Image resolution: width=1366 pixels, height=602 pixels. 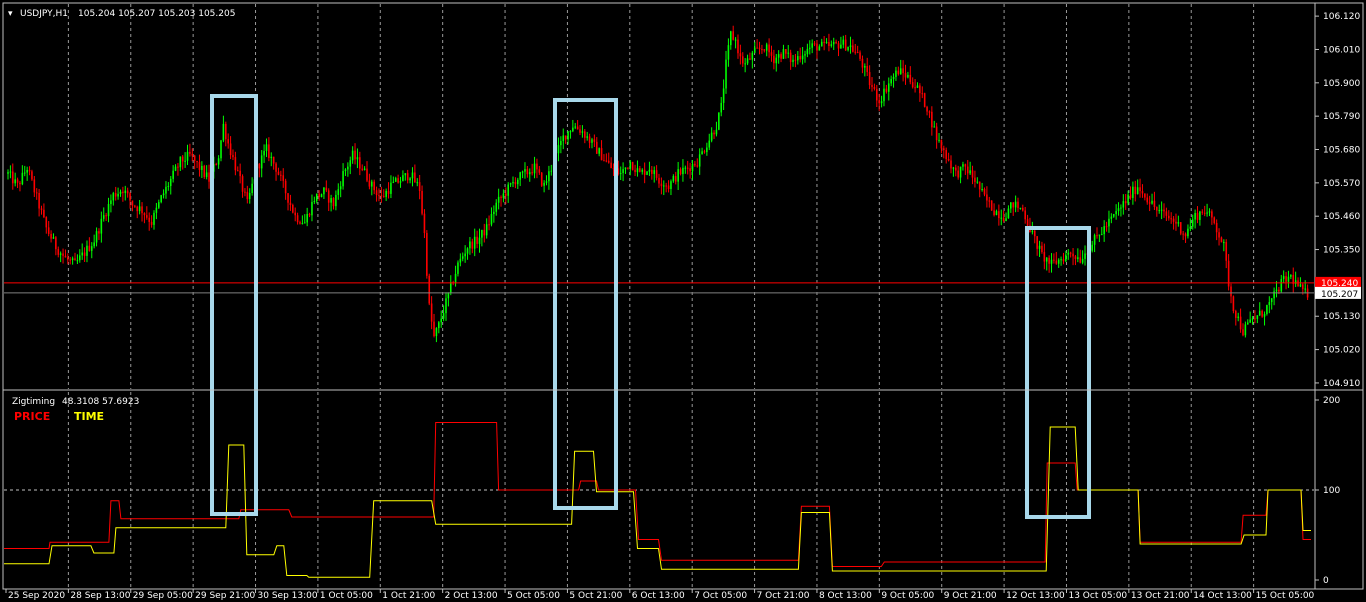 I want to click on price-label: 105.570, so click(x=1341, y=184).